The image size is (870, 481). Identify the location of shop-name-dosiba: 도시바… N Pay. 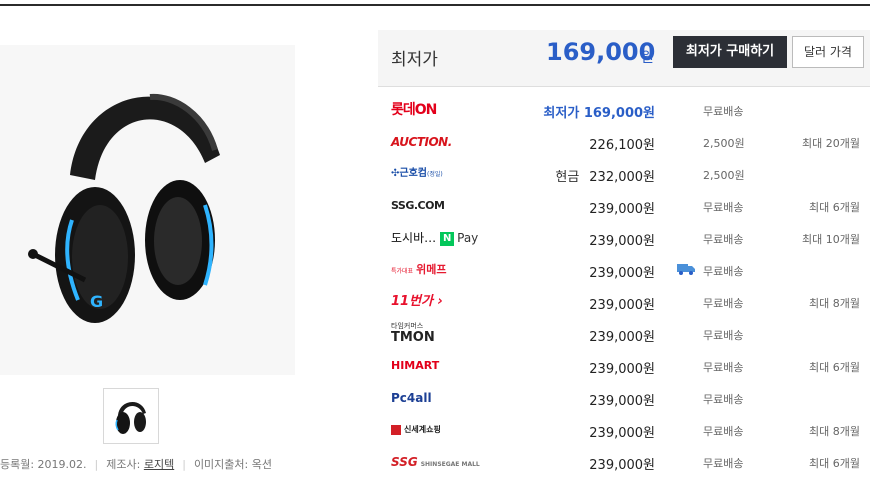
(434, 238).